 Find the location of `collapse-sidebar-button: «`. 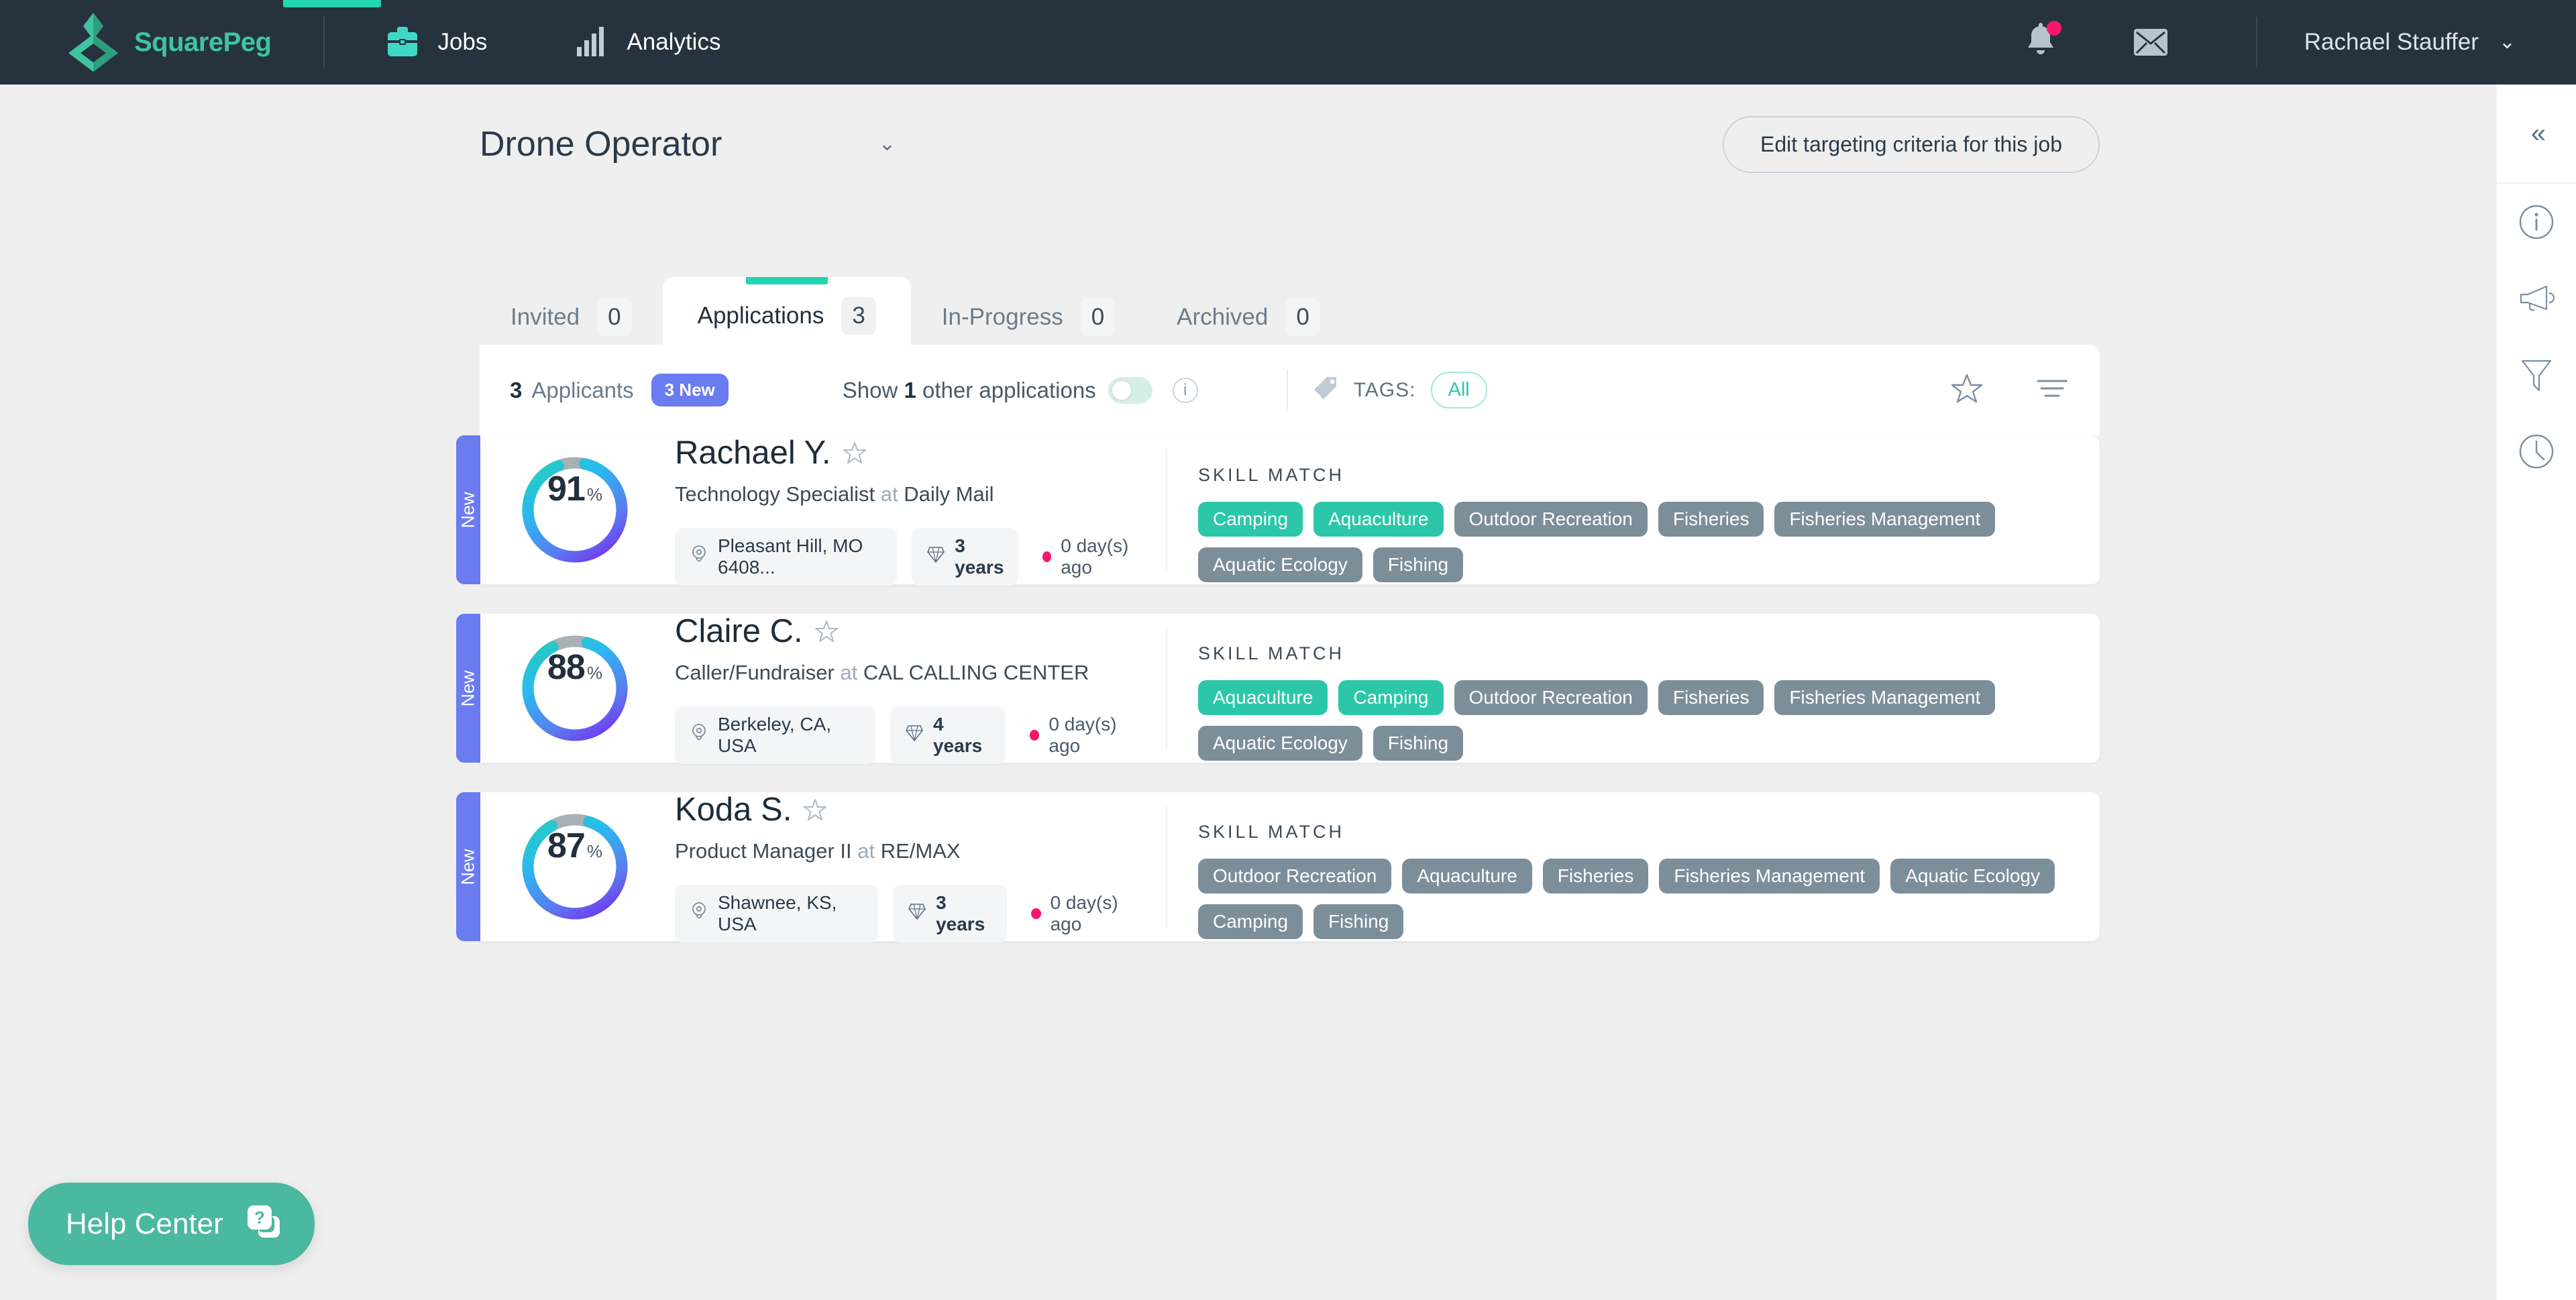

collapse-sidebar-button: « is located at coordinates (2536, 135).